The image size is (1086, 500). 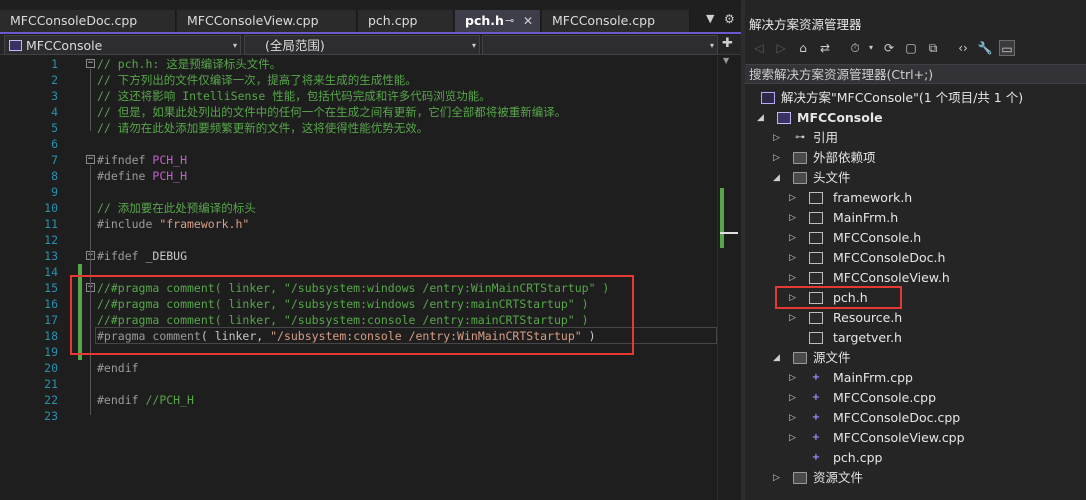 What do you see at coordinates (915, 418) in the screenshot?
I see `tree-item-file: ▷ + MFCConsoleDoc.cpp` at bounding box center [915, 418].